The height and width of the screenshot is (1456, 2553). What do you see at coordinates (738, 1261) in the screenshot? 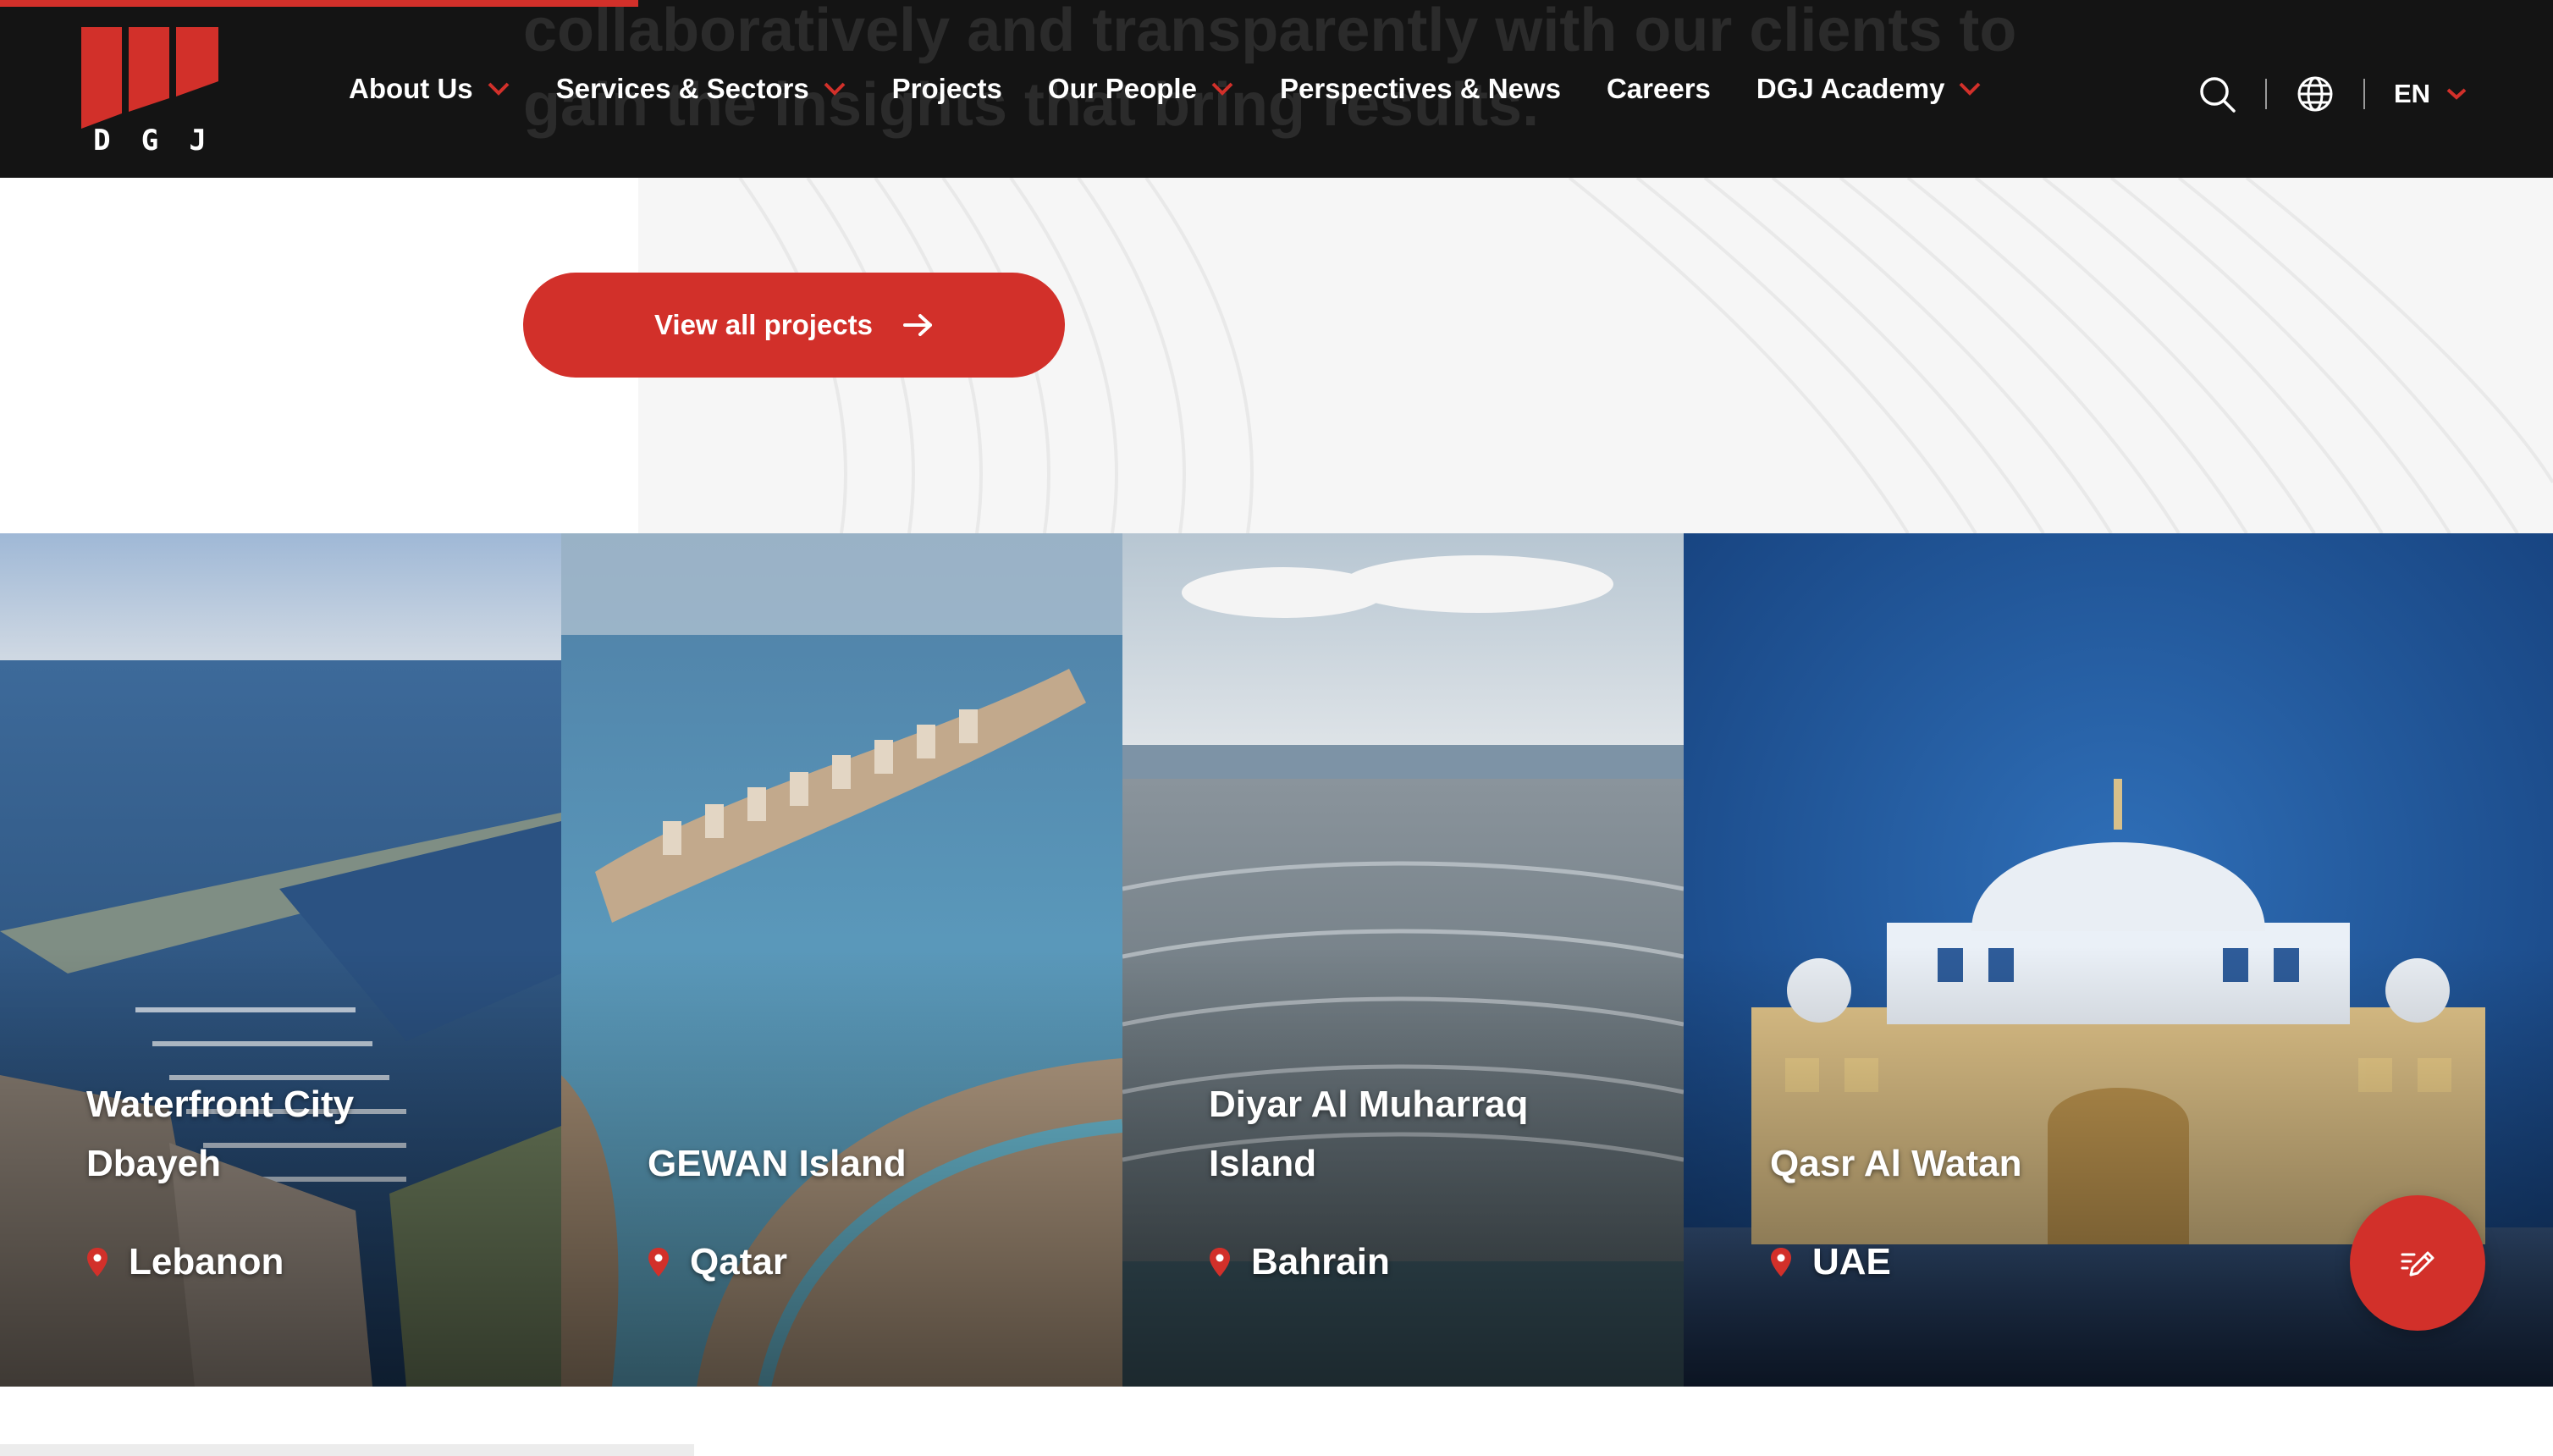
I see `project-location-label: Qatar` at bounding box center [738, 1261].